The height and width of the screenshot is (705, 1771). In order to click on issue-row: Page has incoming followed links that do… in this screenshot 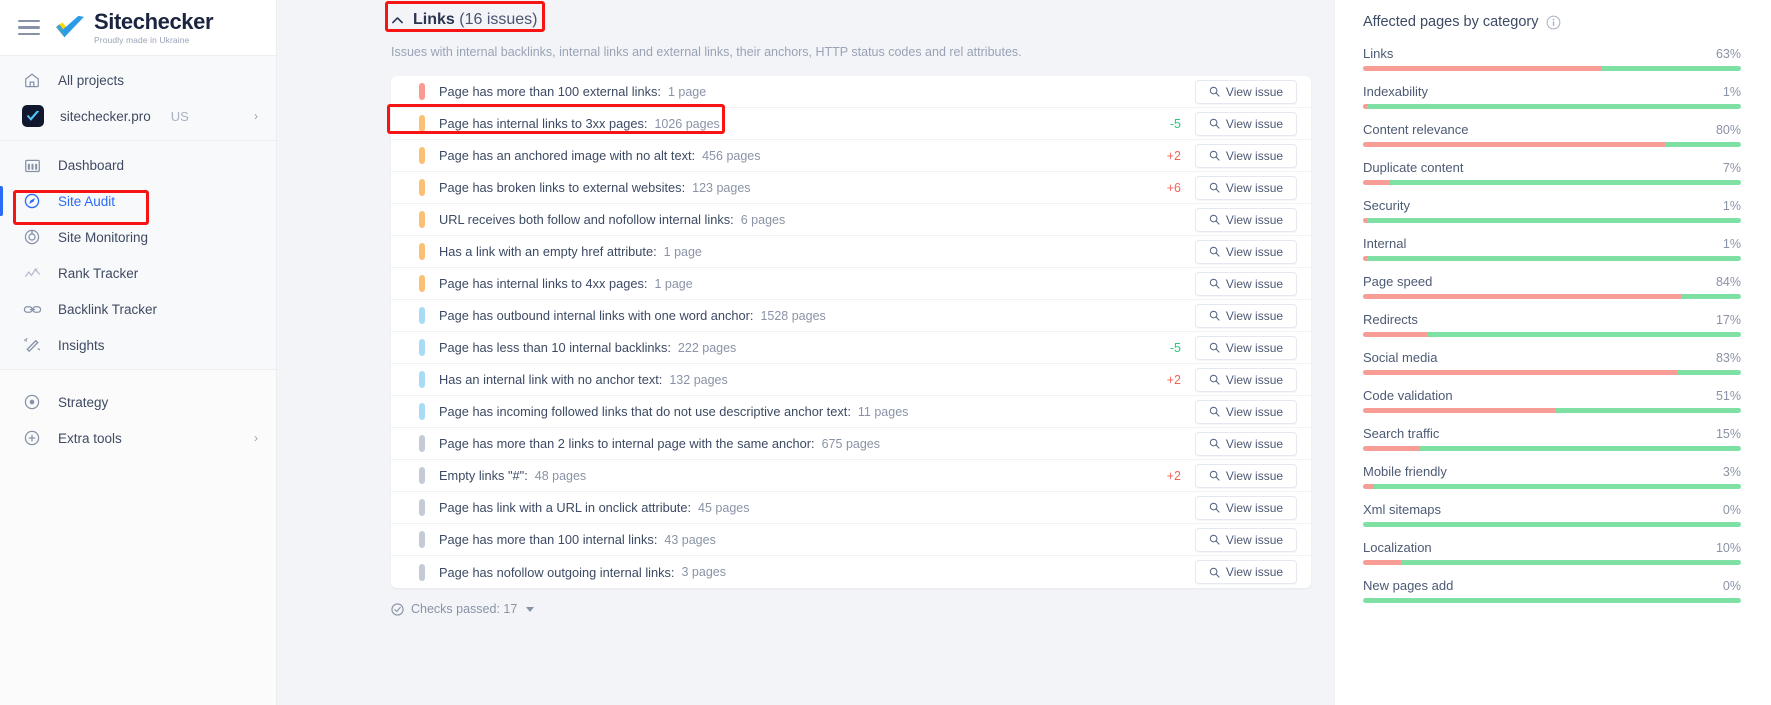, I will do `click(851, 412)`.